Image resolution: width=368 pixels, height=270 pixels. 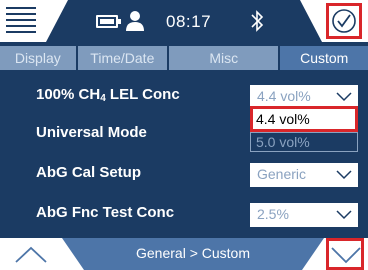 I want to click on lel-conc-dropdown: 4.4 vol% 5.0 vol%, so click(x=304, y=129).